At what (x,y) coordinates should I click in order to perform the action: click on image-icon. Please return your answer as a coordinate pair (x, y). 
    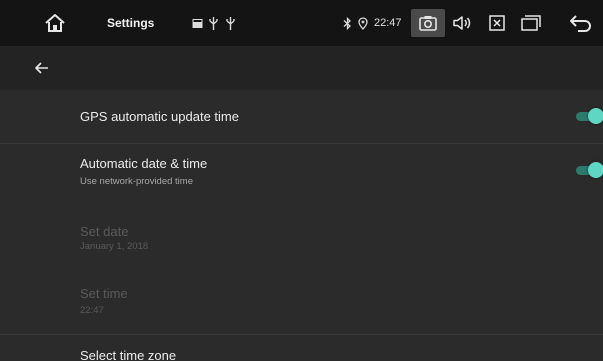
    Looking at the image, I should click on (197, 23).